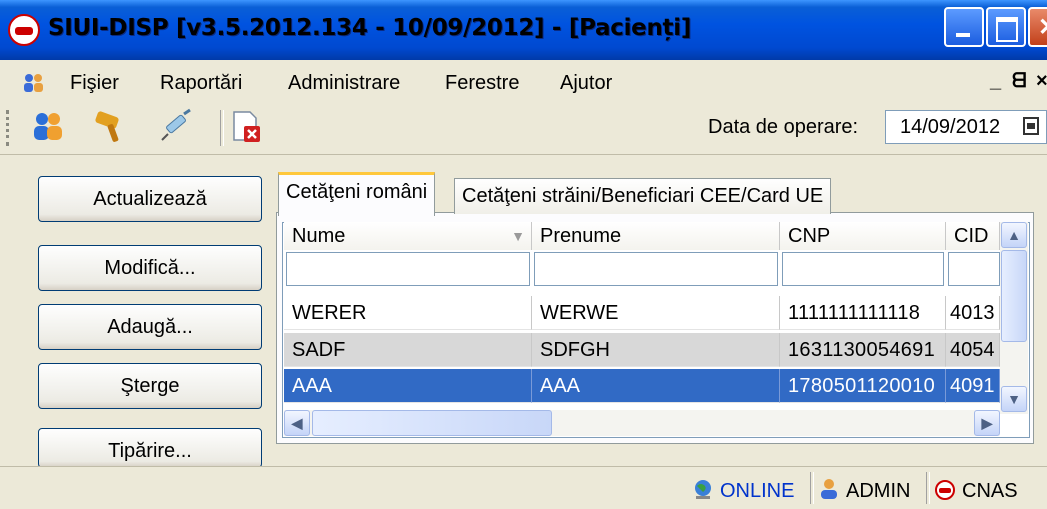 Image resolution: width=1047 pixels, height=509 pixels. What do you see at coordinates (656, 269) in the screenshot?
I see `filter-prenume-input` at bounding box center [656, 269].